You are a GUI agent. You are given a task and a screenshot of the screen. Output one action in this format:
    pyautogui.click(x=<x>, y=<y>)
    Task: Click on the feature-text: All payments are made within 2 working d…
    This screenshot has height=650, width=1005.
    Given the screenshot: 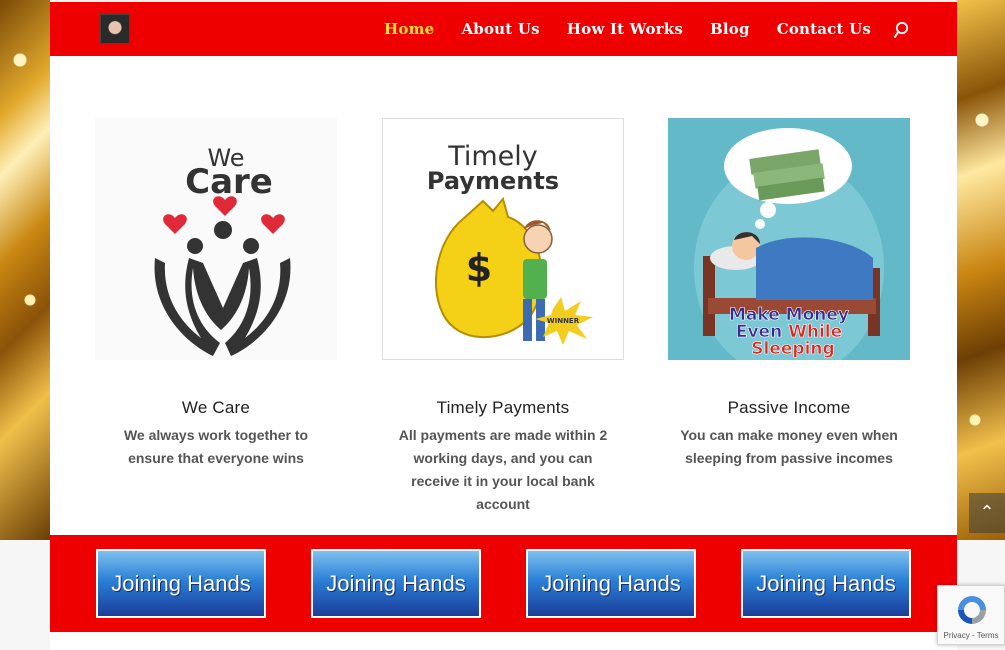 What is the action you would take?
    pyautogui.click(x=503, y=469)
    